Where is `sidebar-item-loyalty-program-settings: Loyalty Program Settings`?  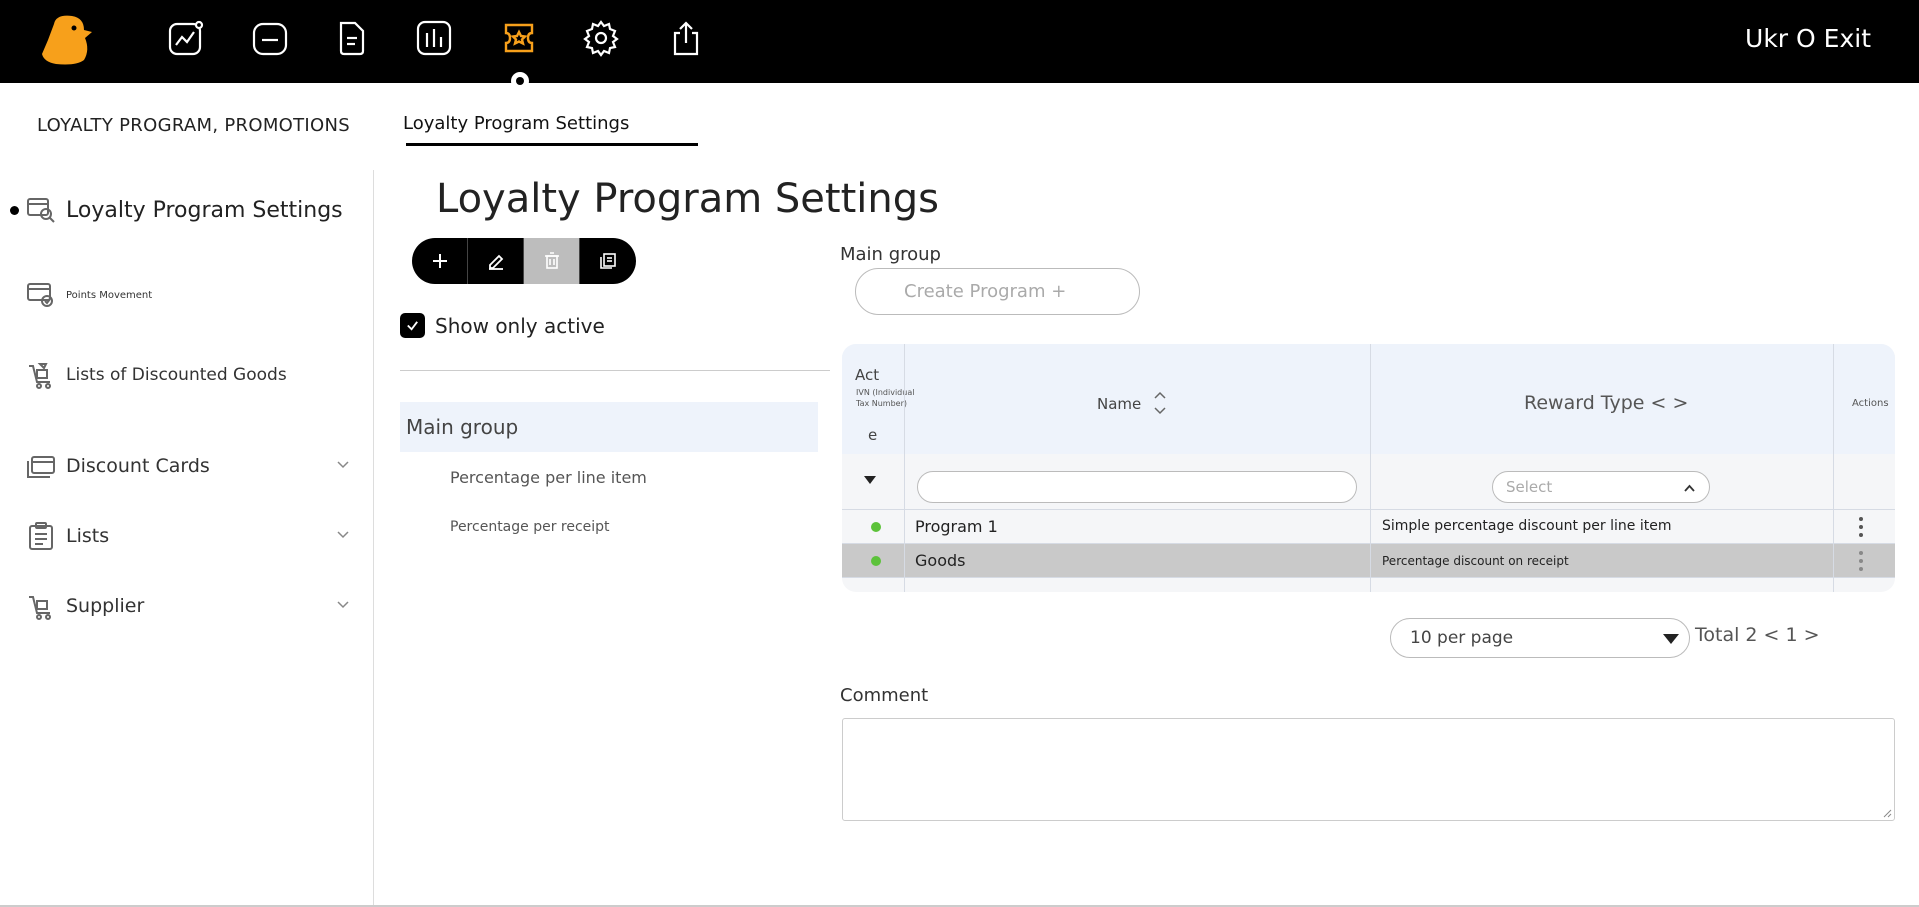 sidebar-item-loyalty-program-settings: Loyalty Program Settings is located at coordinates (184, 210).